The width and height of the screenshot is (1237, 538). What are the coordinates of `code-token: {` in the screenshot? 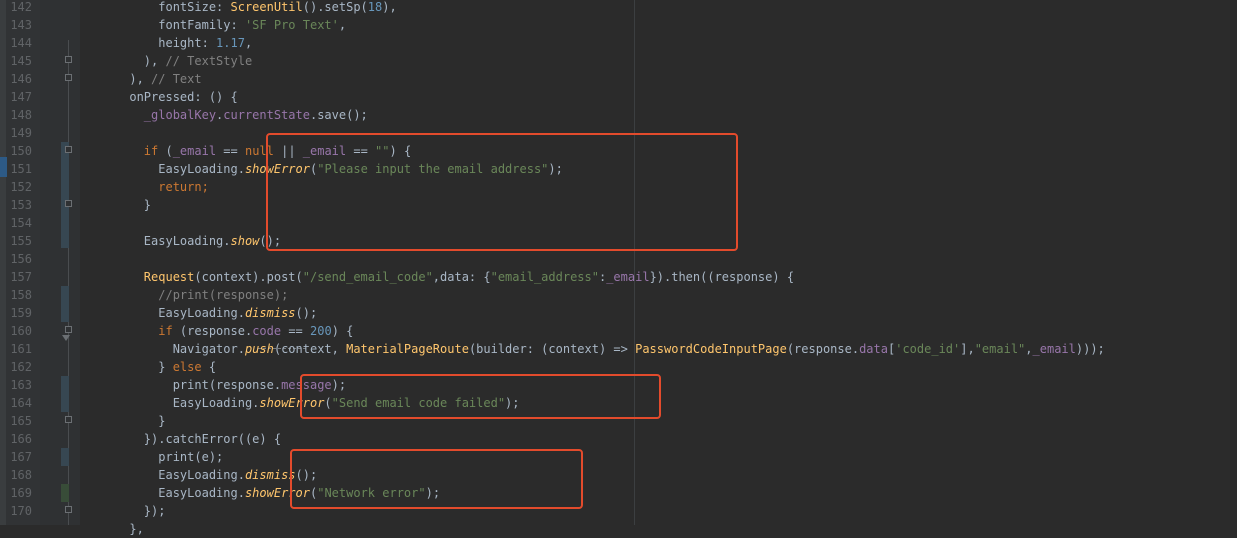 It's located at (209, 367).